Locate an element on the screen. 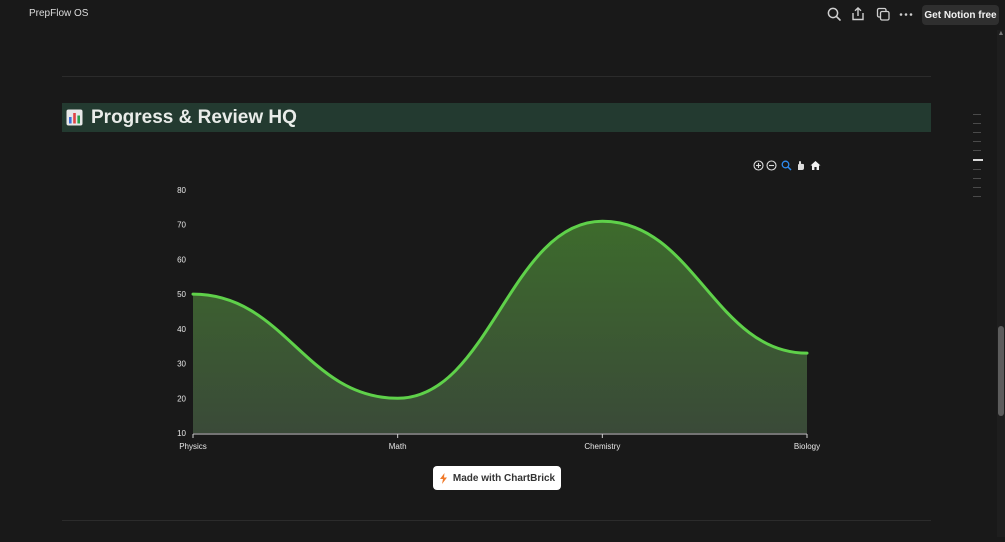 The image size is (1005, 542). divider-bottom is located at coordinates (496, 520).